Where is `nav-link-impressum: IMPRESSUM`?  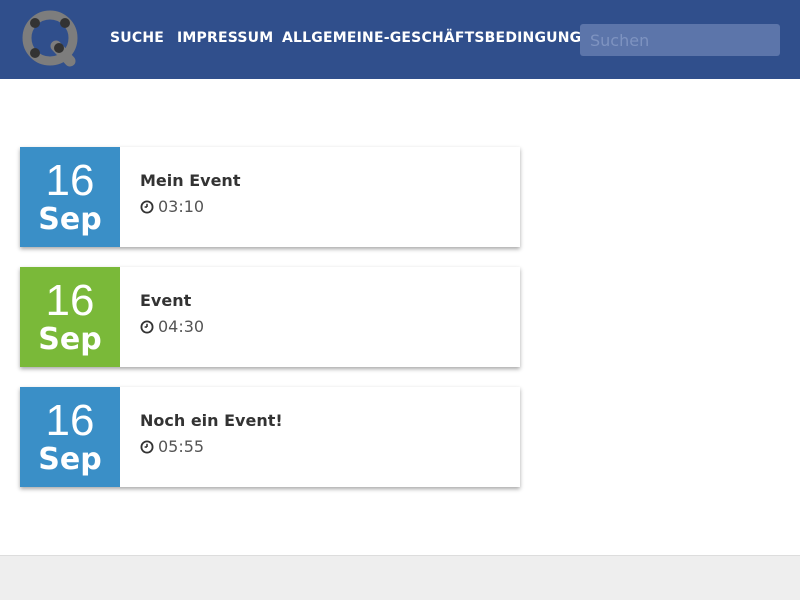 nav-link-impressum: IMPRESSUM is located at coordinates (225, 38).